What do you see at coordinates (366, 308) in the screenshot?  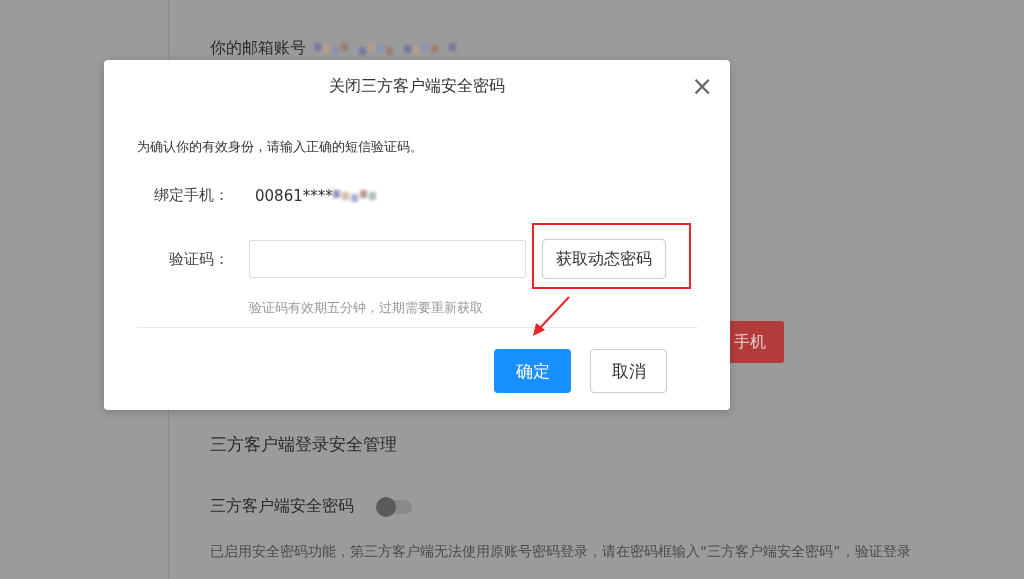 I see `hint-text: 验证码有效期五分钟，过期需要重新获取` at bounding box center [366, 308].